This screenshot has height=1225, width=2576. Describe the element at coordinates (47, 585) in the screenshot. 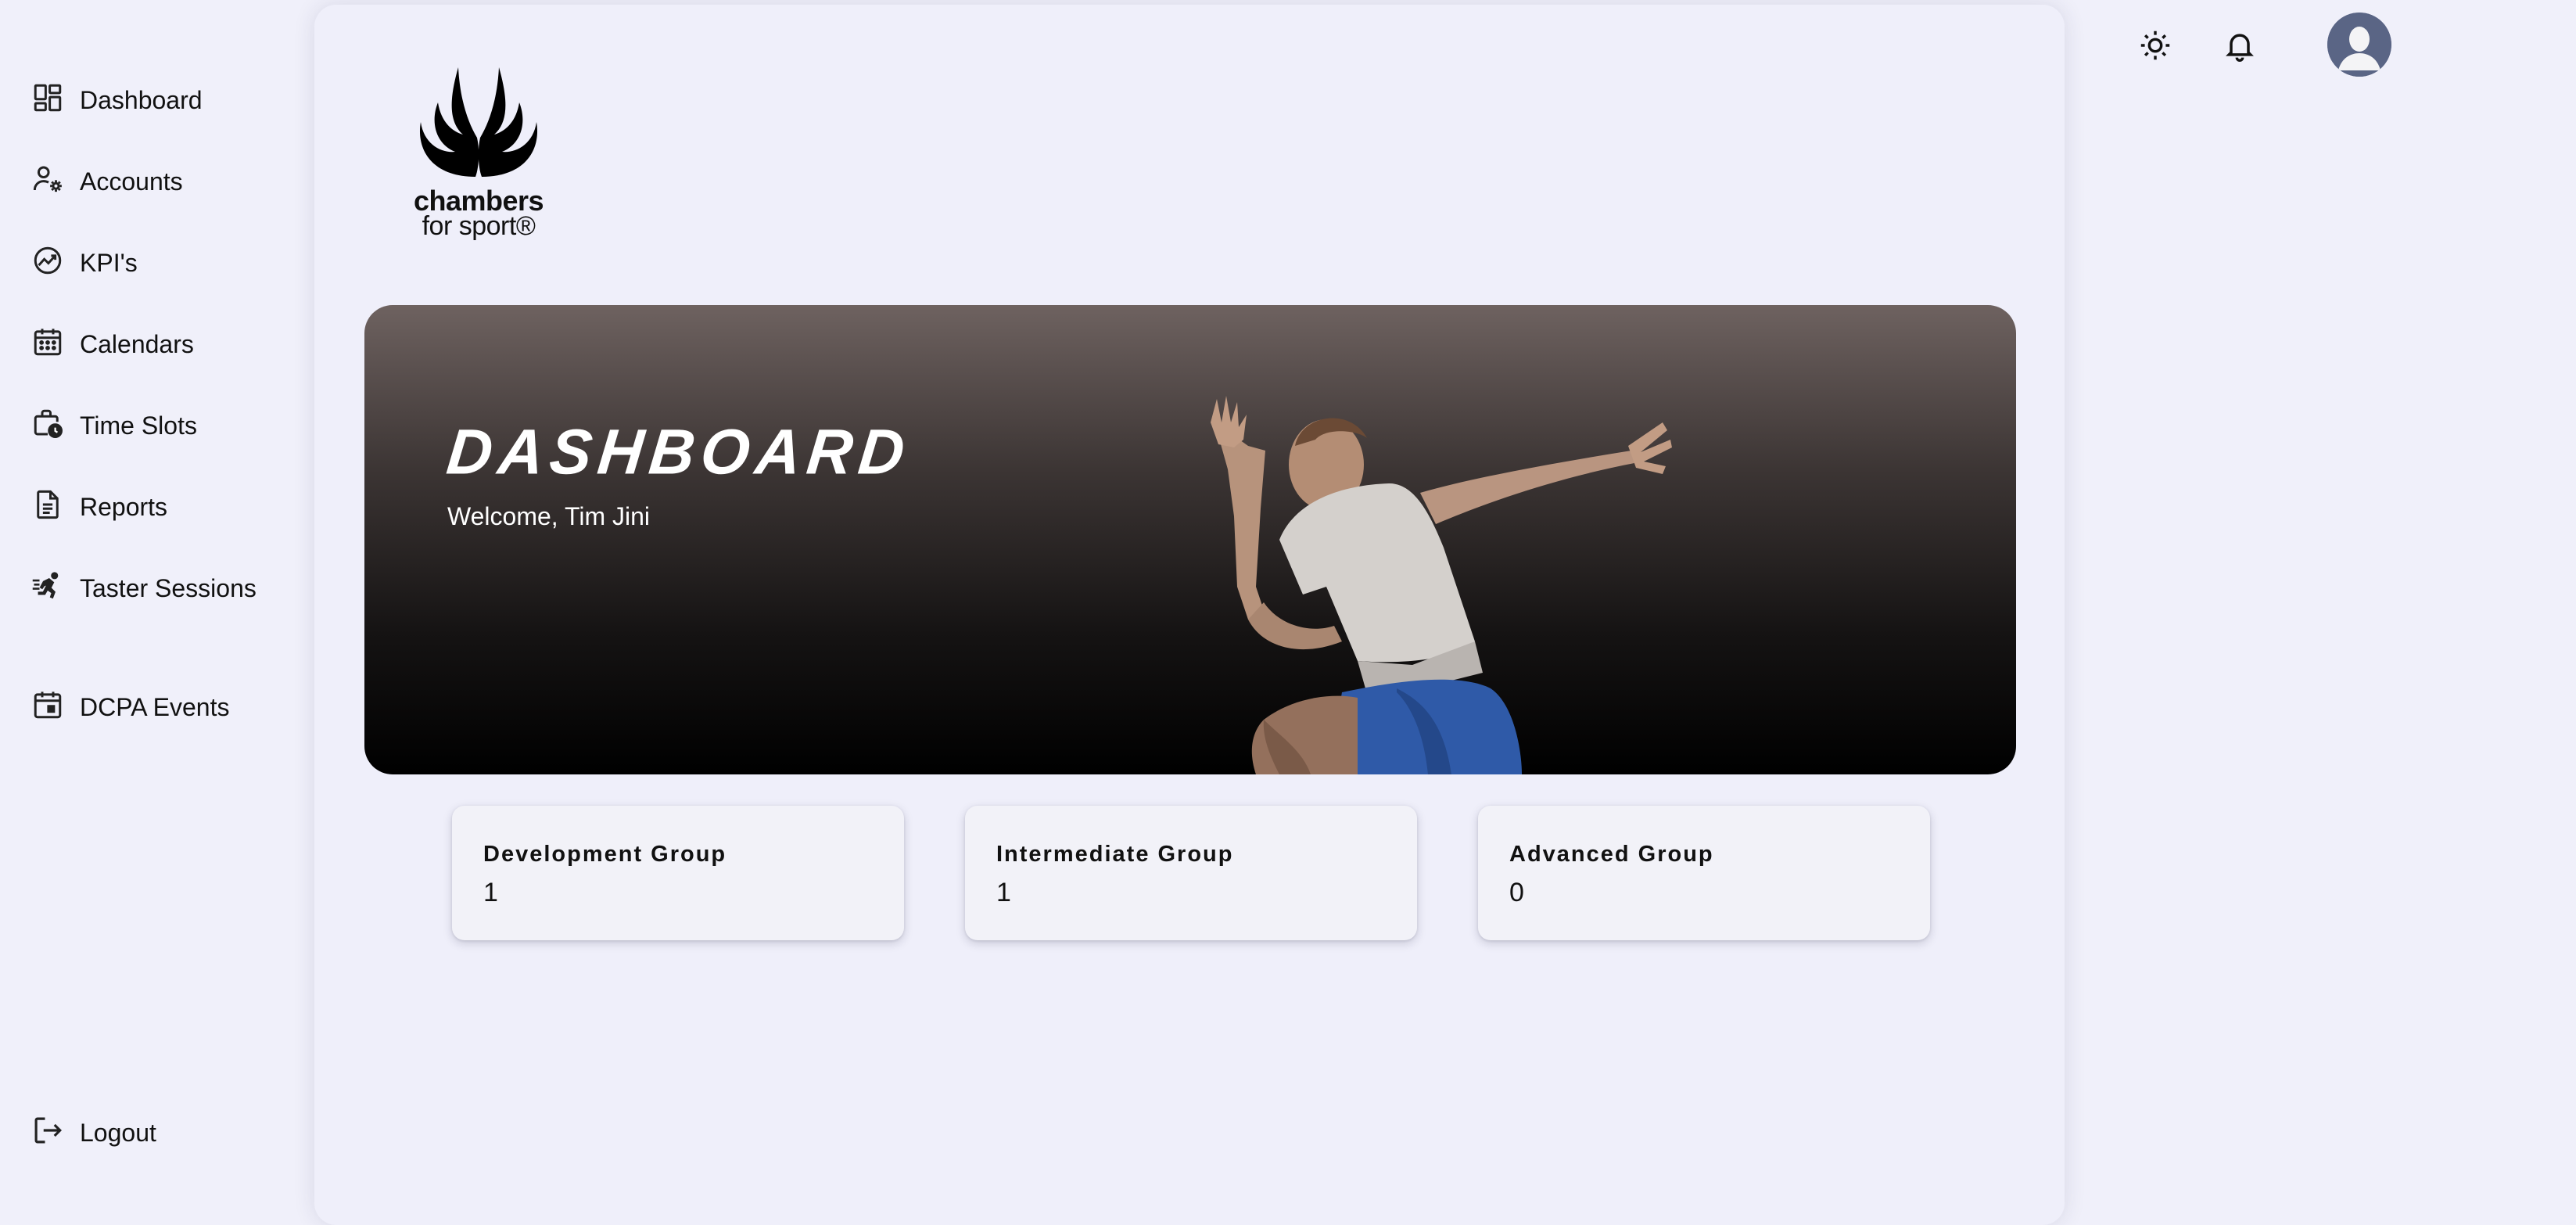

I see `runner-icon` at that location.